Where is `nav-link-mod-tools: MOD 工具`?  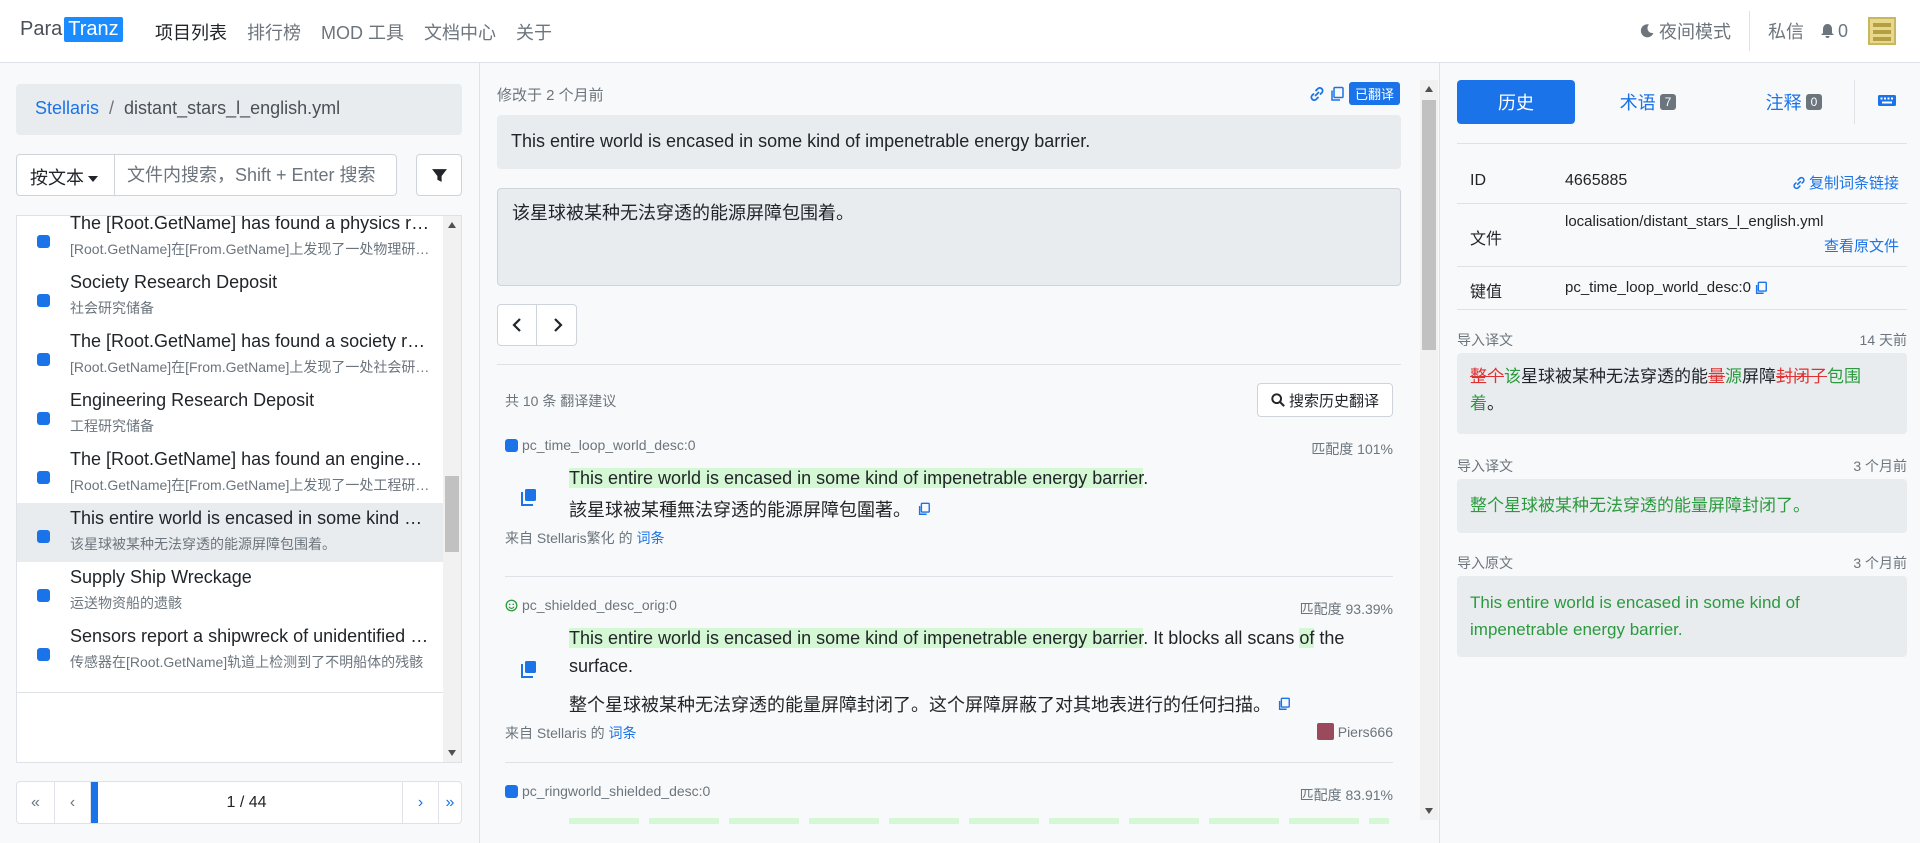
nav-link-mod-tools: MOD 工具 is located at coordinates (362, 32).